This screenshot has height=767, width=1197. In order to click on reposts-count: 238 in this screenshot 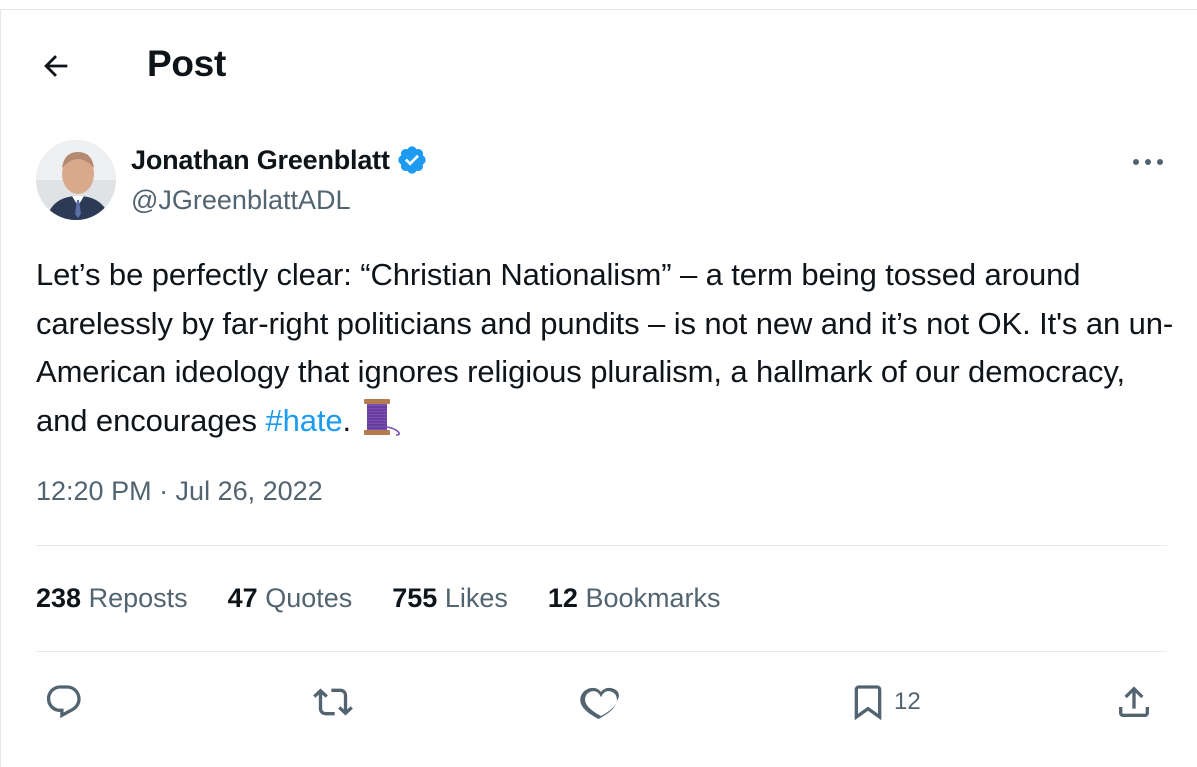, I will do `click(59, 598)`.